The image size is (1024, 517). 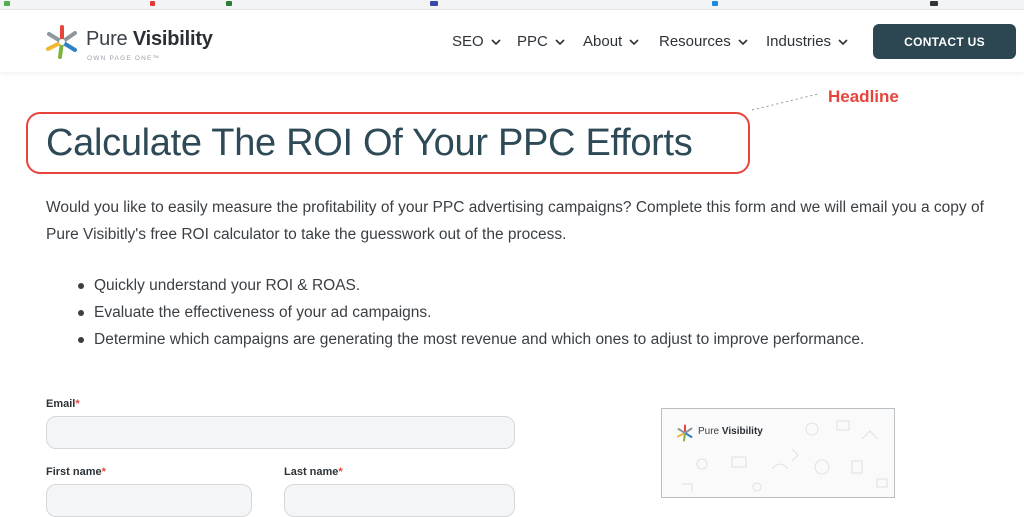 I want to click on last-name-label: Last name*, so click(x=313, y=472).